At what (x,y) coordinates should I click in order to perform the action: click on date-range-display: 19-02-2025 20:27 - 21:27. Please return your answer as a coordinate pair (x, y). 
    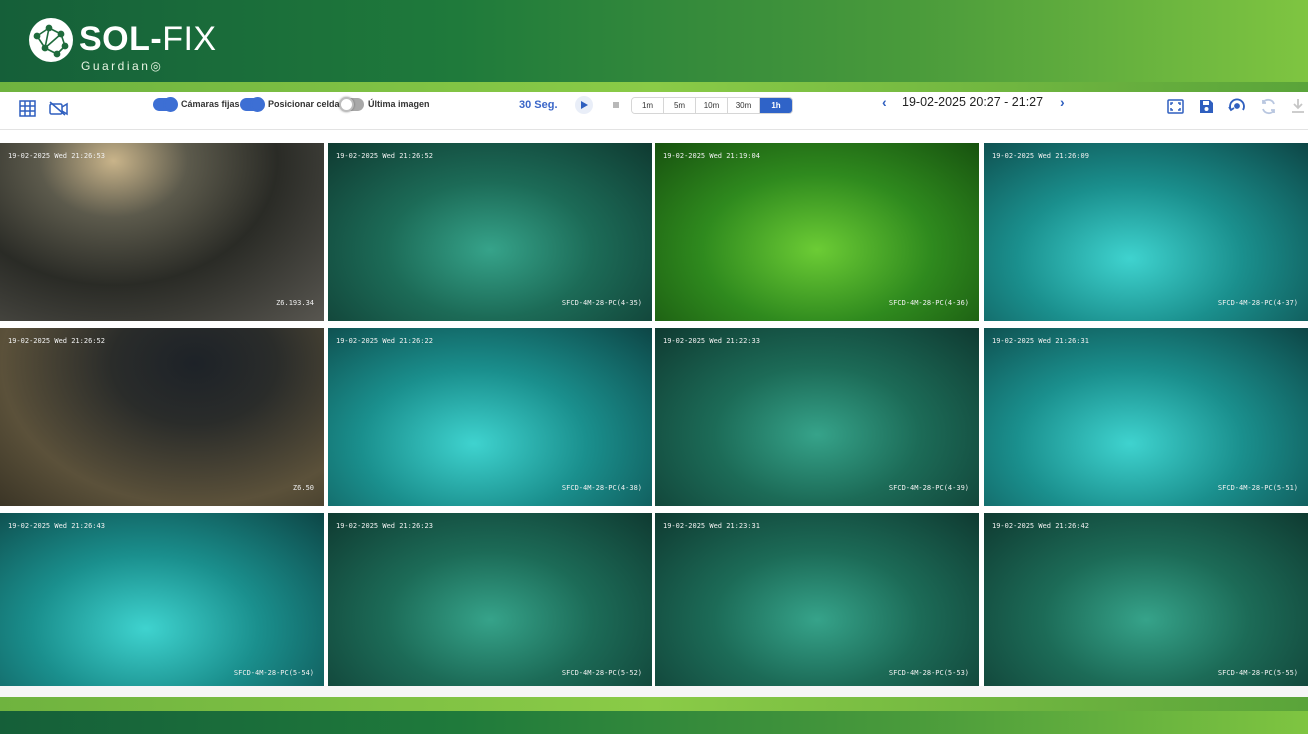
    Looking at the image, I should click on (973, 102).